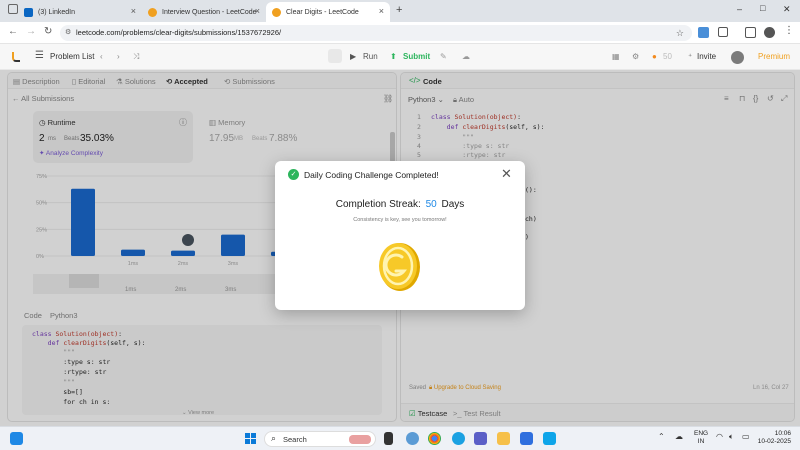 Image resolution: width=800 pixels, height=450 pixels. What do you see at coordinates (443, 56) in the screenshot?
I see `notes-icon: ✎` at bounding box center [443, 56].